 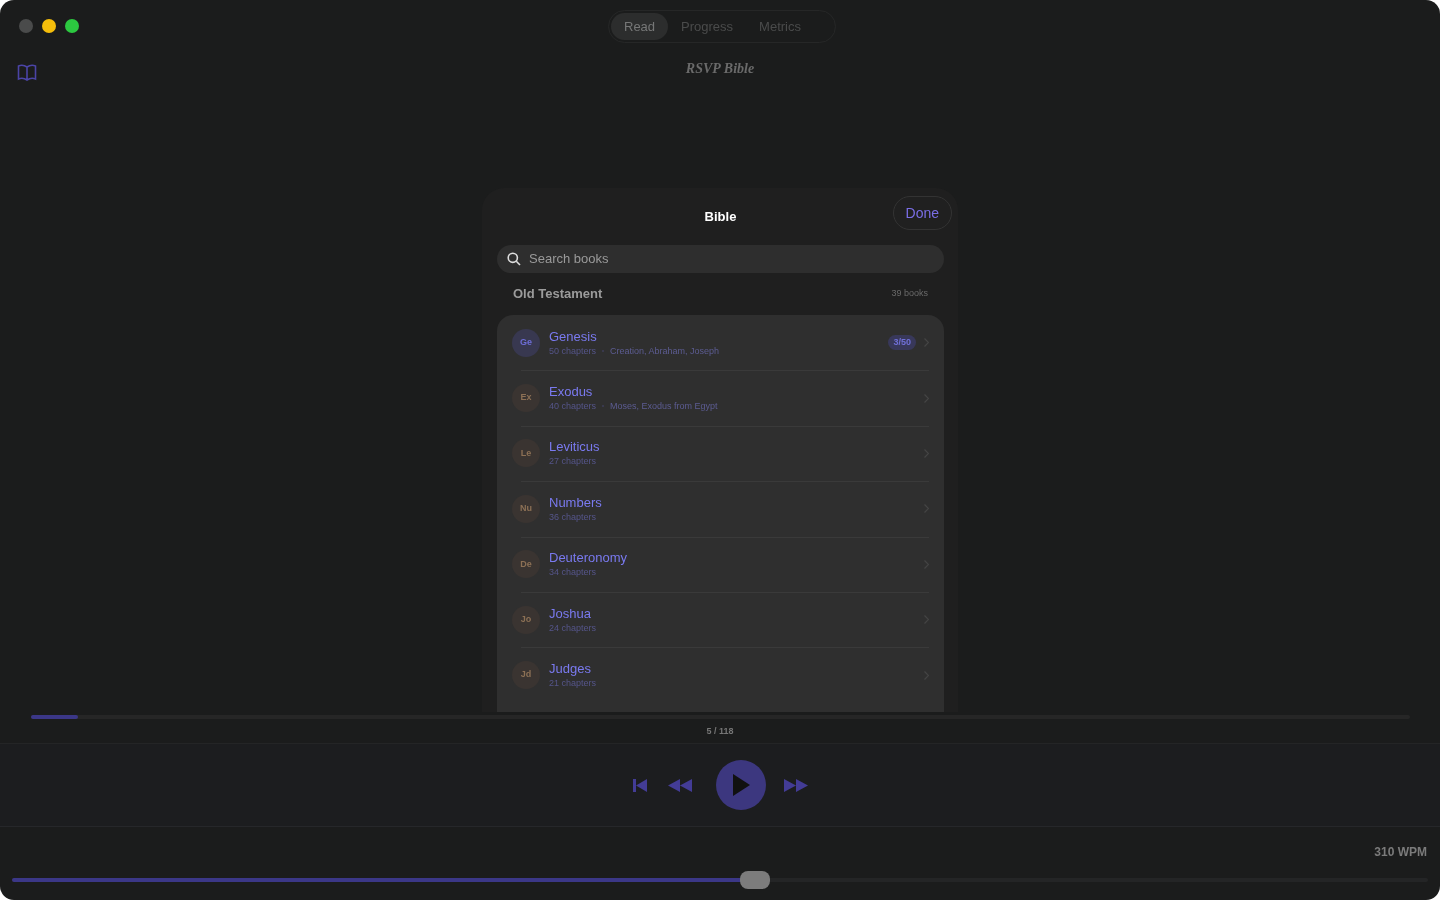 I want to click on zoom-button, so click(x=72, y=26).